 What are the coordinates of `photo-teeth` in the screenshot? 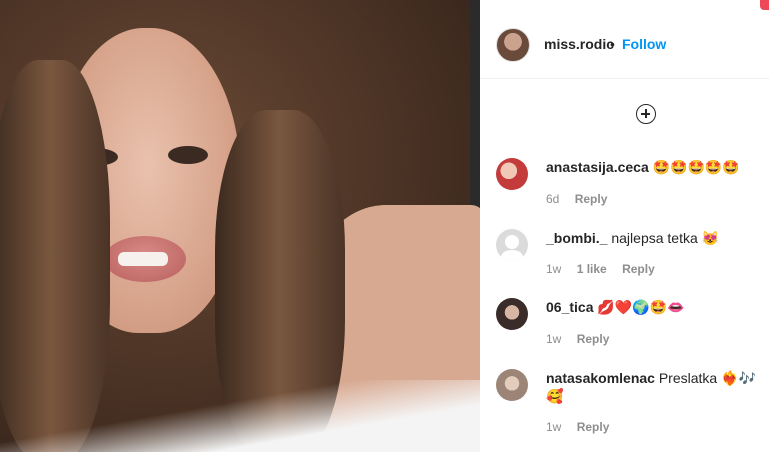 It's located at (143, 259).